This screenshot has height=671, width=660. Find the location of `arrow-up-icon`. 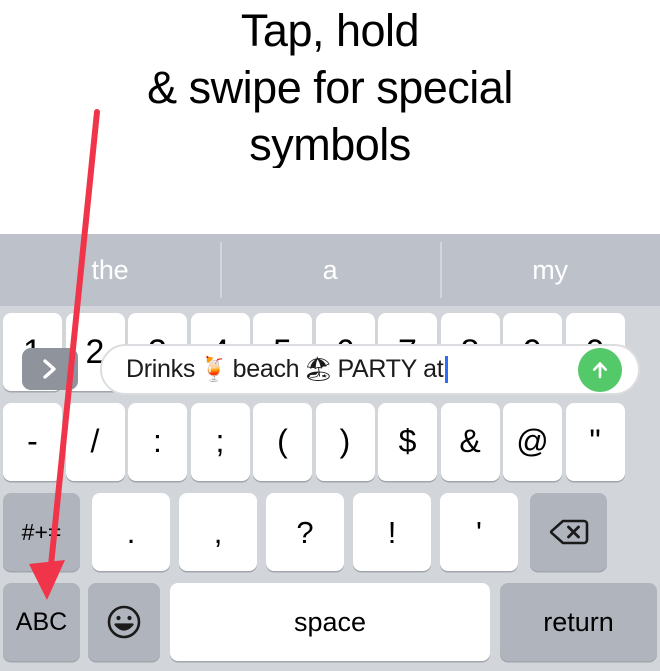

arrow-up-icon is located at coordinates (600, 370).